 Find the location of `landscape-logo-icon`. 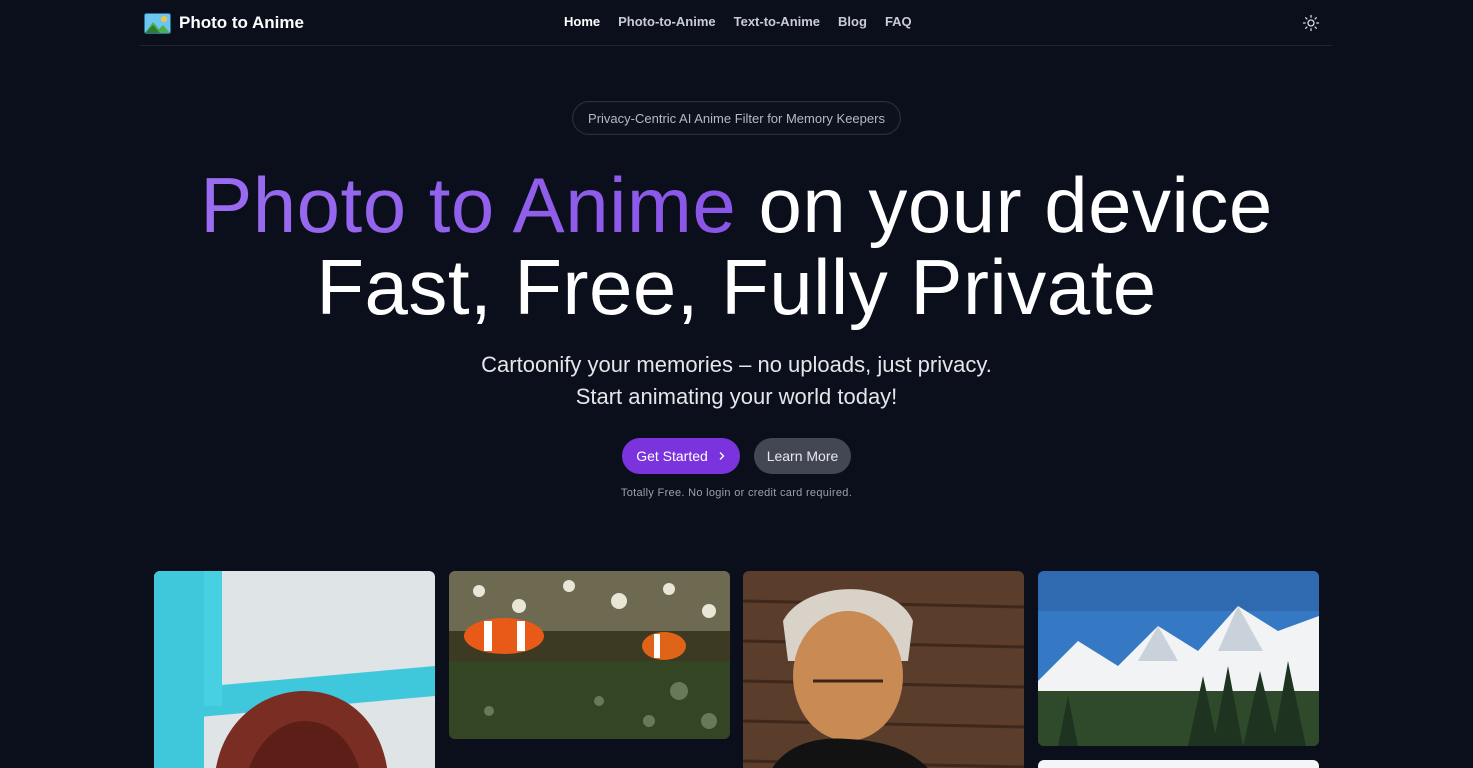

landscape-logo-icon is located at coordinates (157, 23).